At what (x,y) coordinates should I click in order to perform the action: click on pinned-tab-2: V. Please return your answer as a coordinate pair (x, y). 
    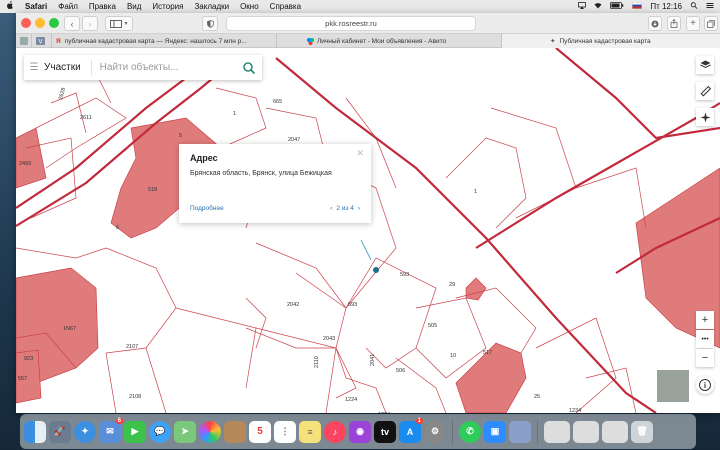
    Looking at the image, I should click on (42, 41).